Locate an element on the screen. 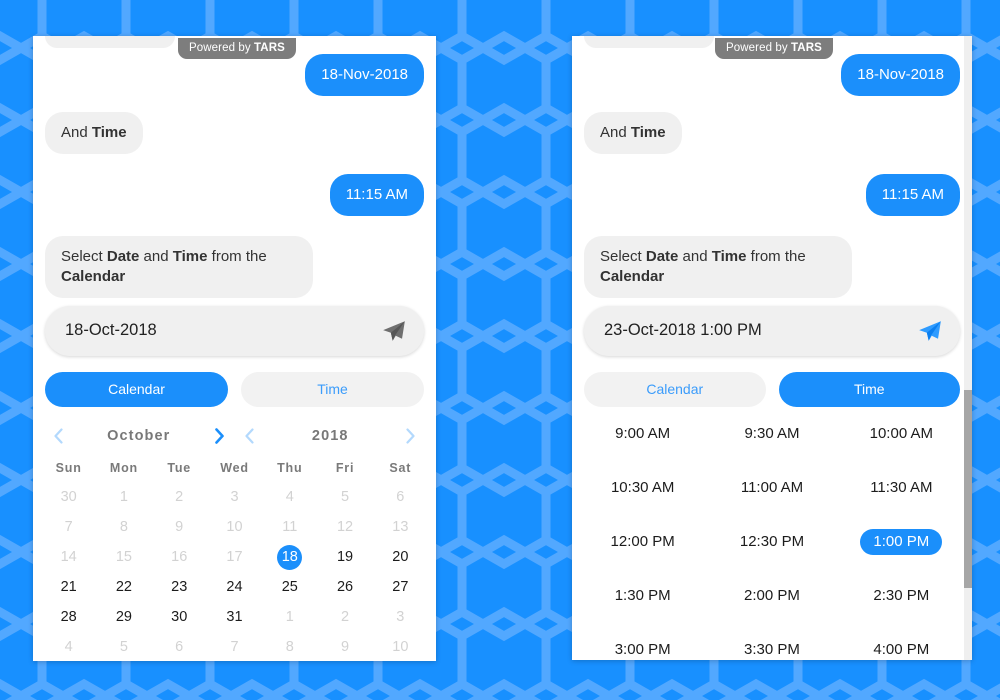 This screenshot has width=1000, height=700. time-slot-cell: 12:30 PM is located at coordinates (771, 542).